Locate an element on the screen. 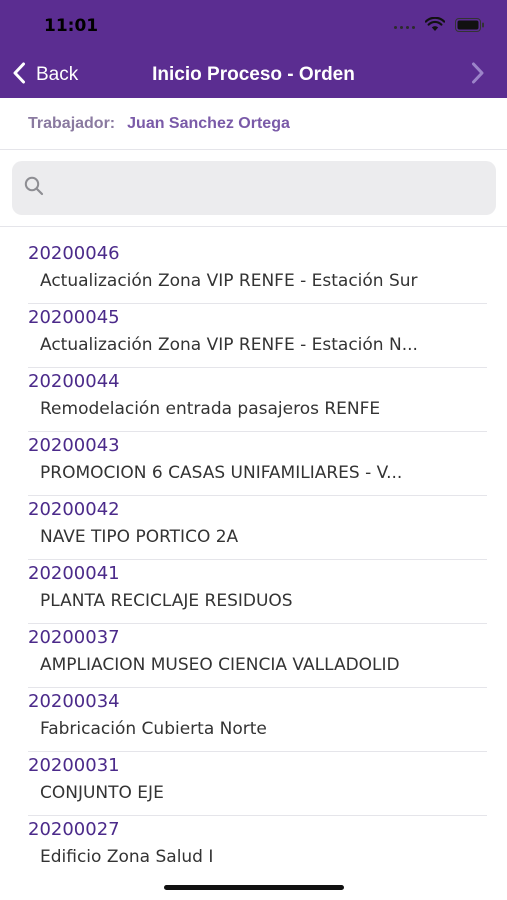  order-code: 20200037 is located at coordinates (74, 637).